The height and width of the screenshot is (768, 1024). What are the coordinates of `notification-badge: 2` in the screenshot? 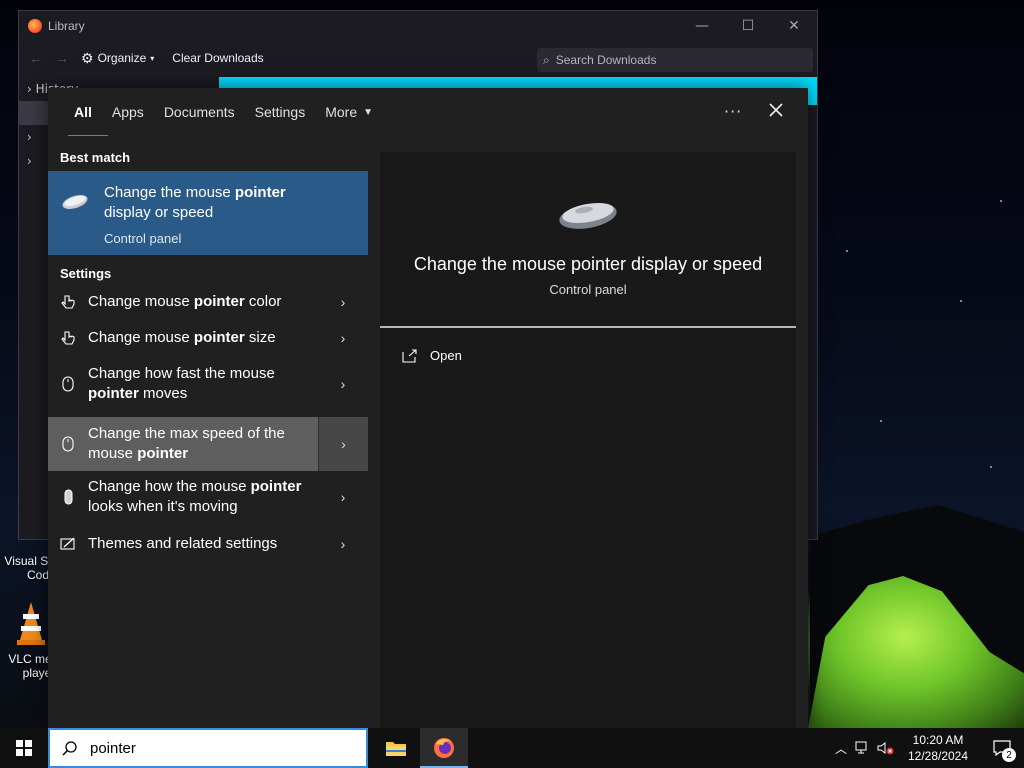 It's located at (1009, 755).